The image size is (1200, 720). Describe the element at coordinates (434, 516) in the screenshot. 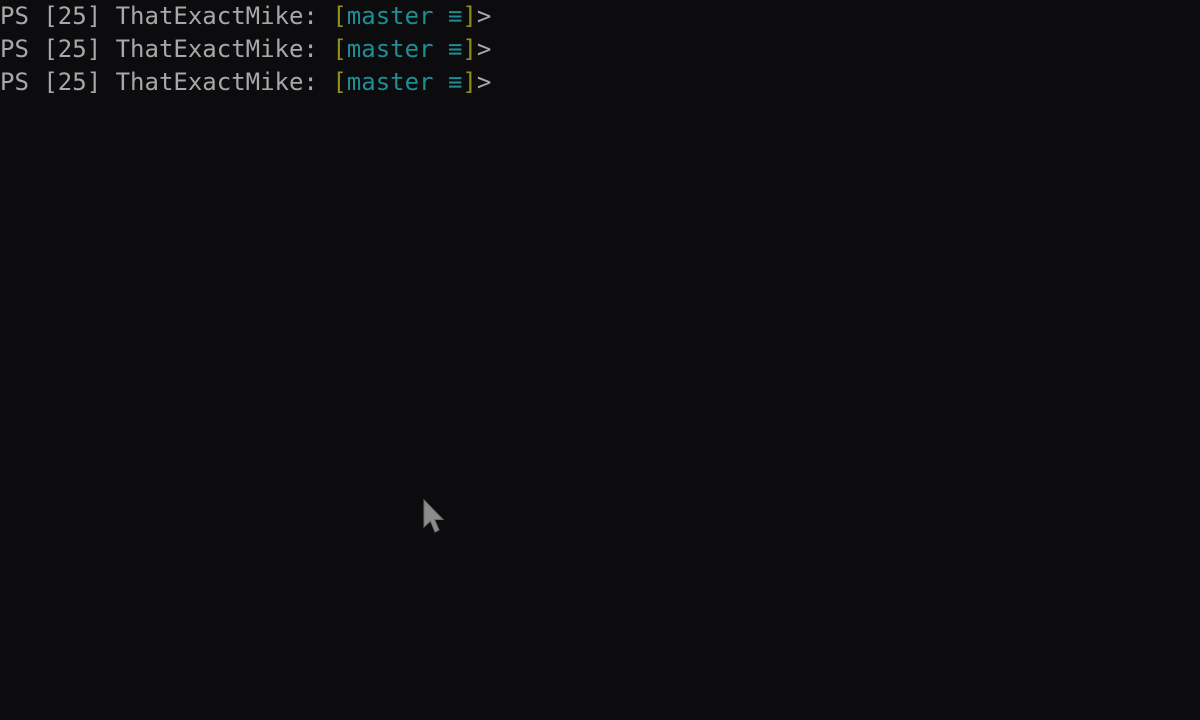

I see `arrow-pointer-icon` at that location.